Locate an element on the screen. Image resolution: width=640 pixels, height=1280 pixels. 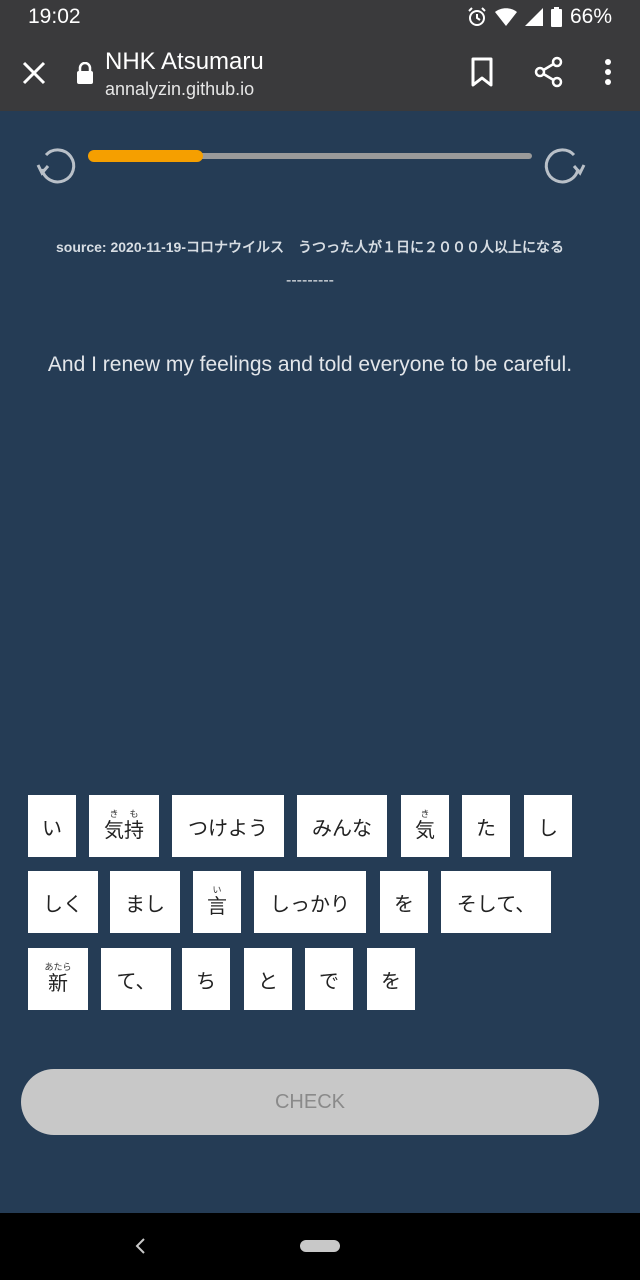
word-tile: そして、 is located at coordinates (496, 902).